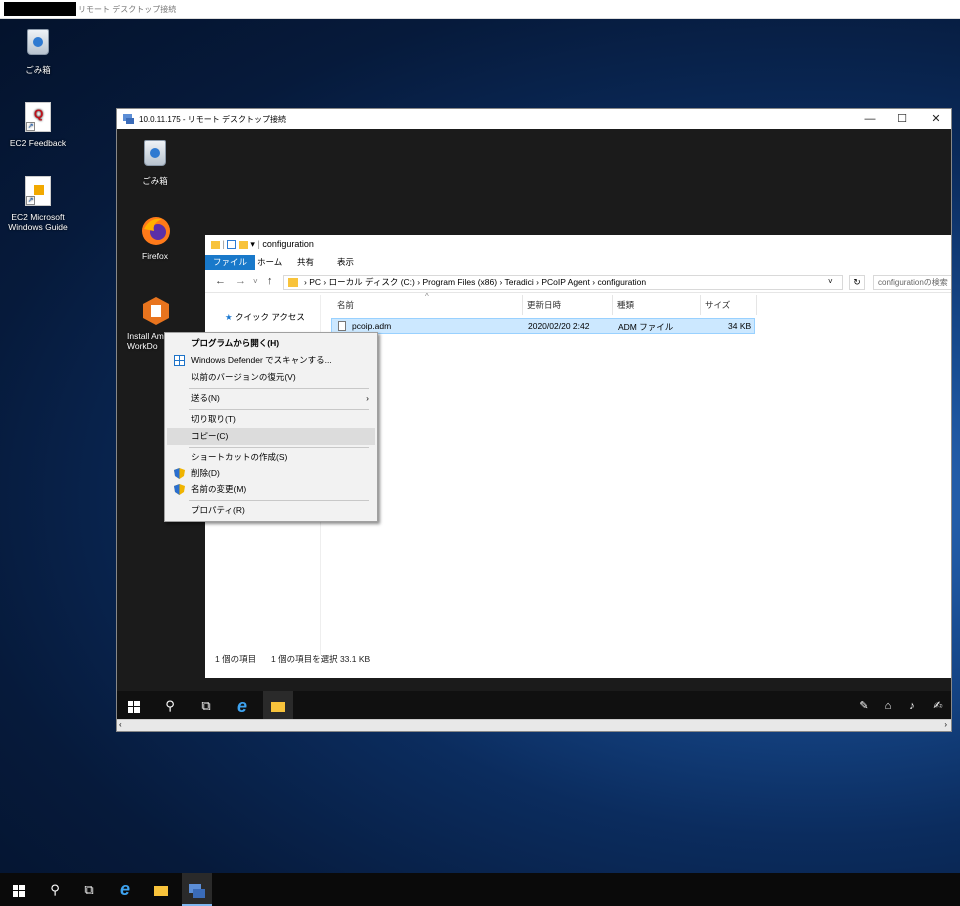  Describe the element at coordinates (271, 510) in the screenshot. I see `menu-item-properties: プロパティ(R)` at that location.